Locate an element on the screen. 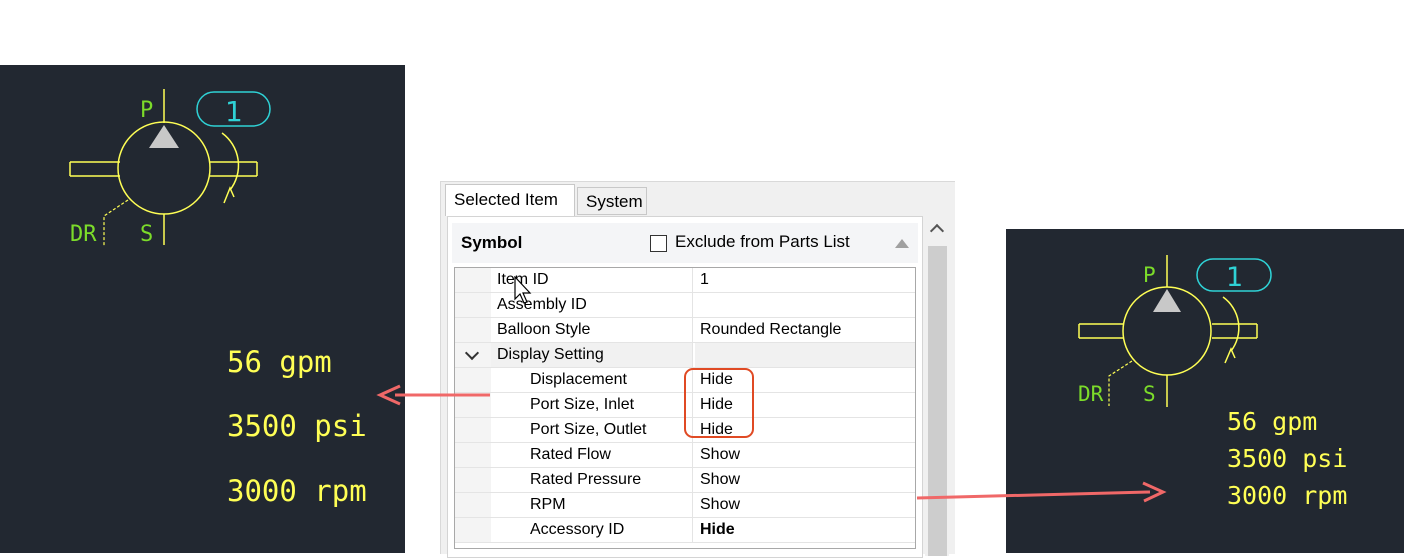 This screenshot has width=1404, height=558. property-row-accessory-id: Accessory ID Hide is located at coordinates (685, 530).